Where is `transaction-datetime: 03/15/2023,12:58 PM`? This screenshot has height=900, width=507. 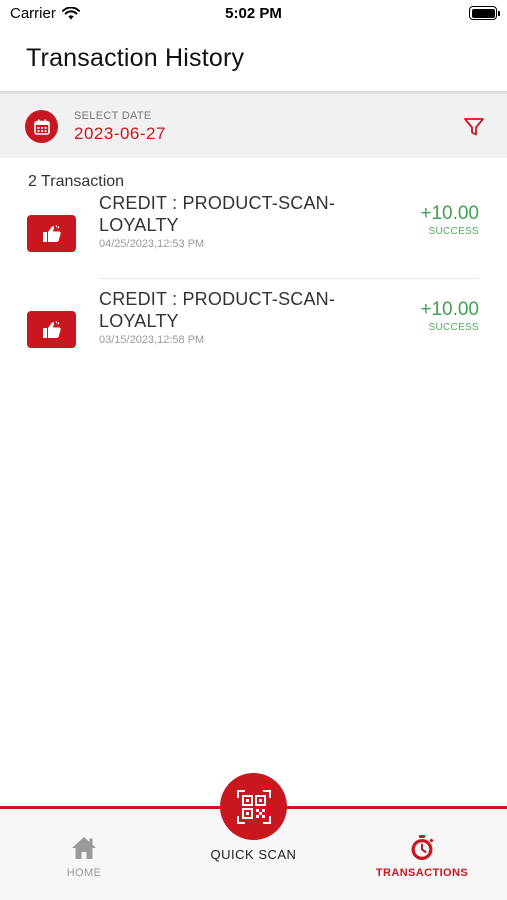
transaction-datetime: 03/15/2023,12:58 PM is located at coordinates (152, 340).